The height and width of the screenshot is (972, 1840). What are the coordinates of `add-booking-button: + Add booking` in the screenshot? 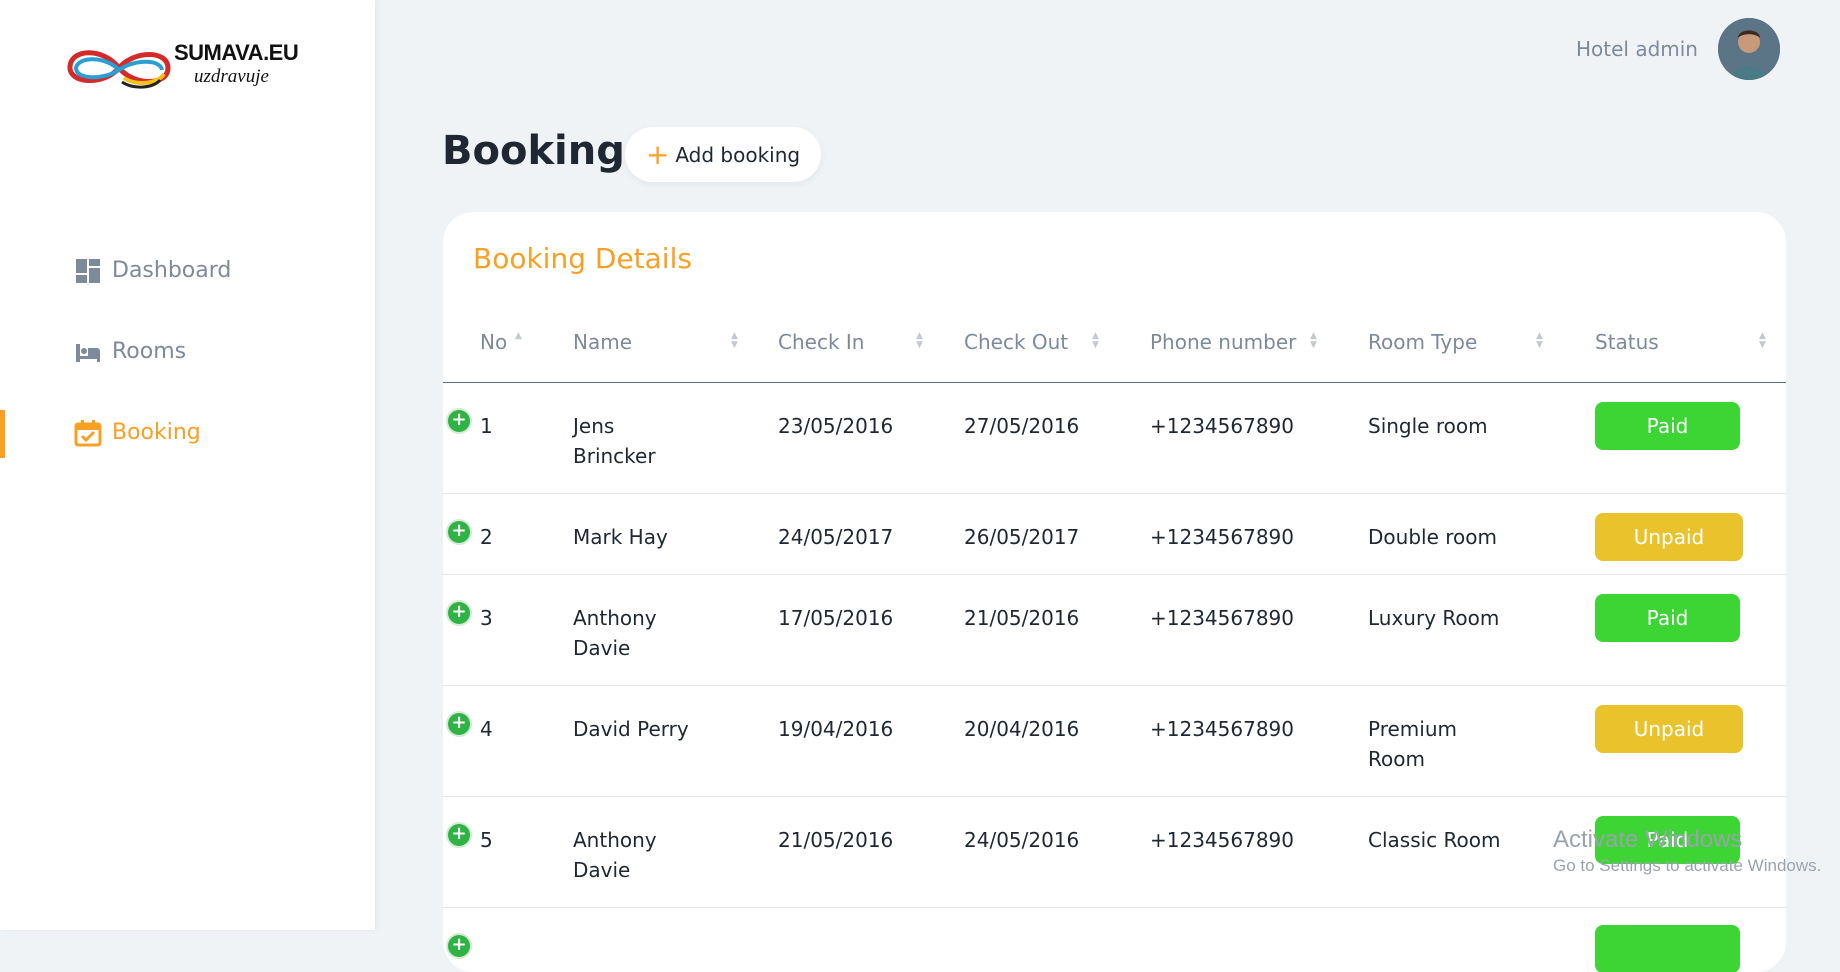 It's located at (723, 154).